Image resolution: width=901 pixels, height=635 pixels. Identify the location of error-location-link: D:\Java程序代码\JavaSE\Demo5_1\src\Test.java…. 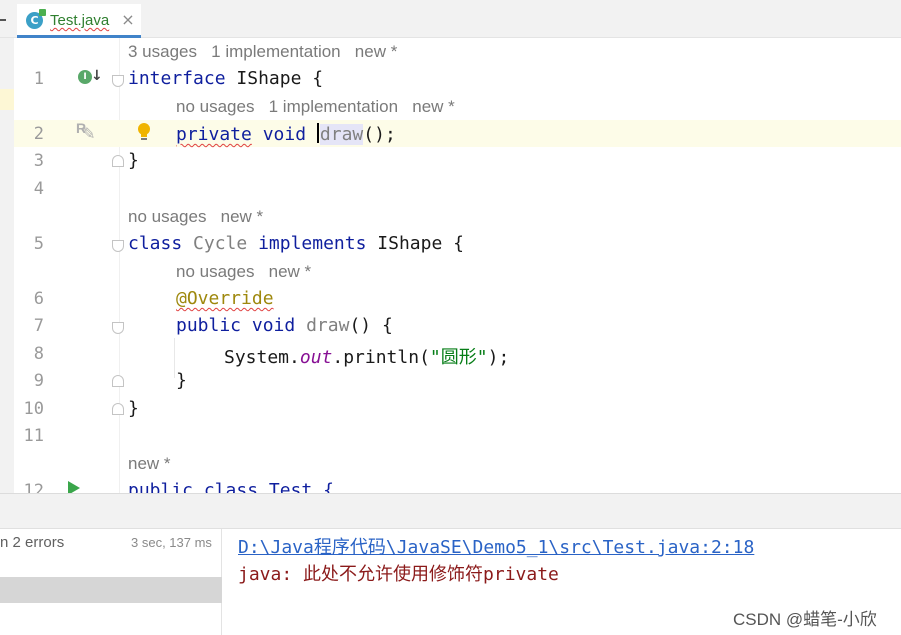
(496, 546).